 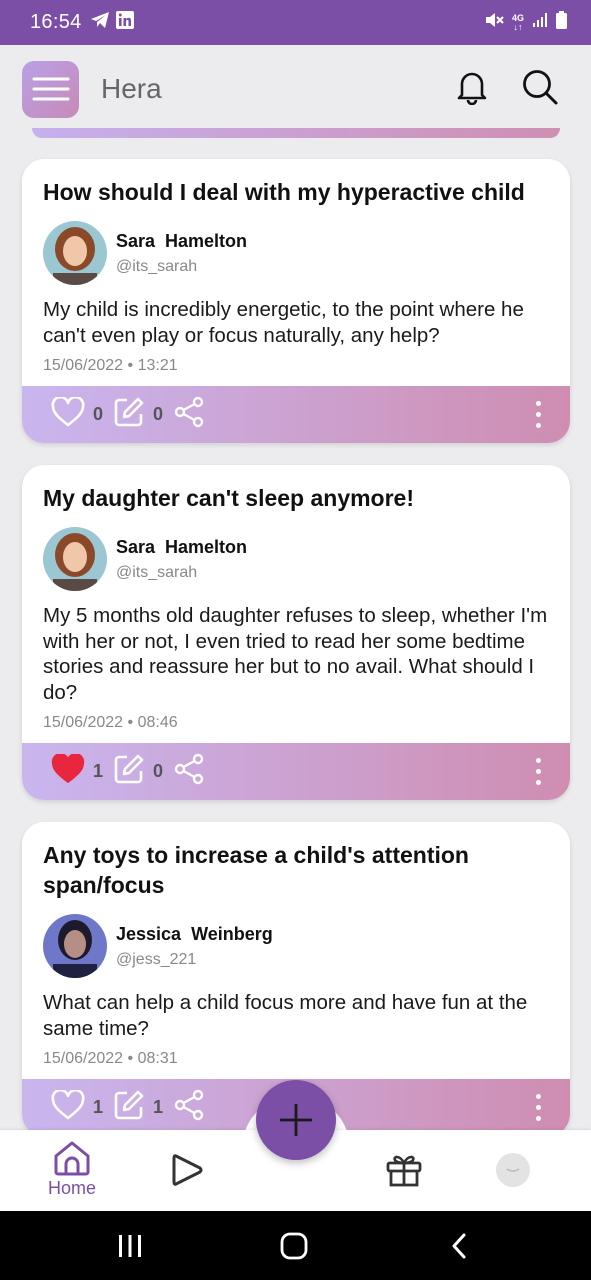 I want to click on post-timestamp: 15/06/2022 • 08:46, so click(x=110, y=722).